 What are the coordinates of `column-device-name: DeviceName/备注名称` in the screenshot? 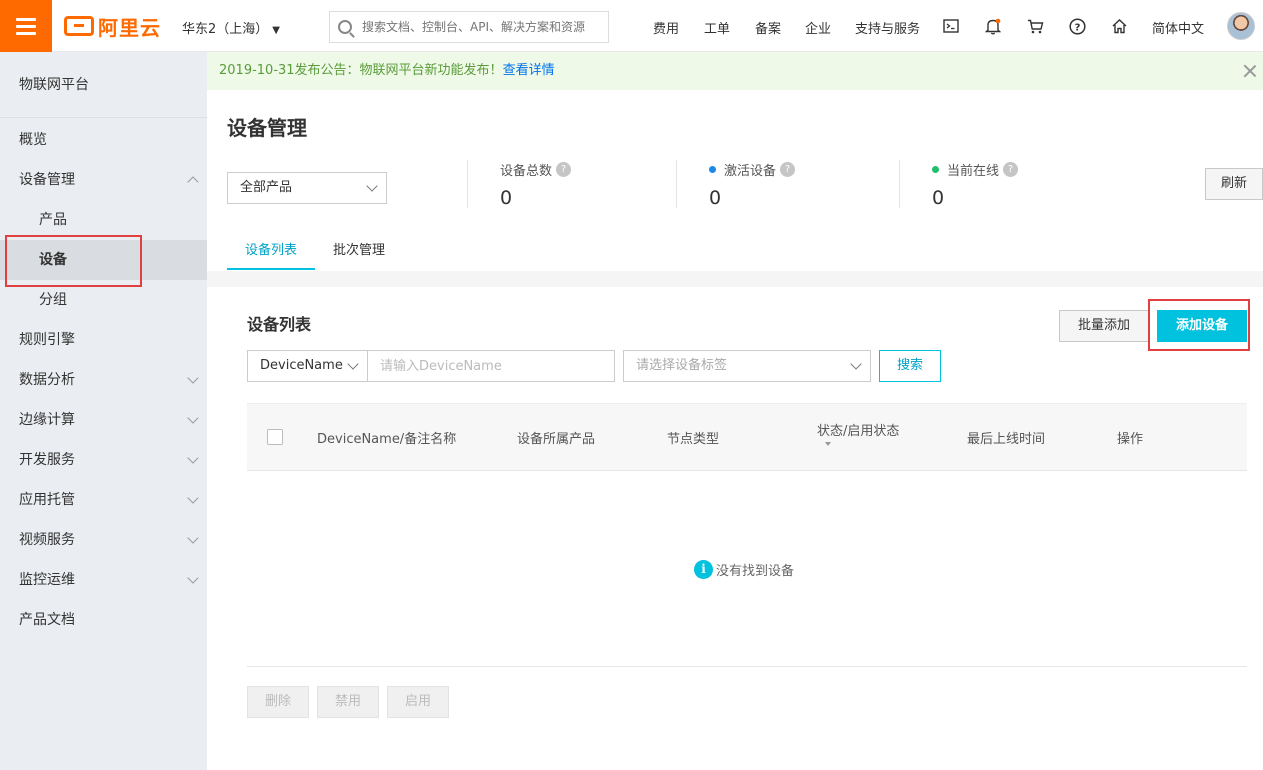 It's located at (386, 437).